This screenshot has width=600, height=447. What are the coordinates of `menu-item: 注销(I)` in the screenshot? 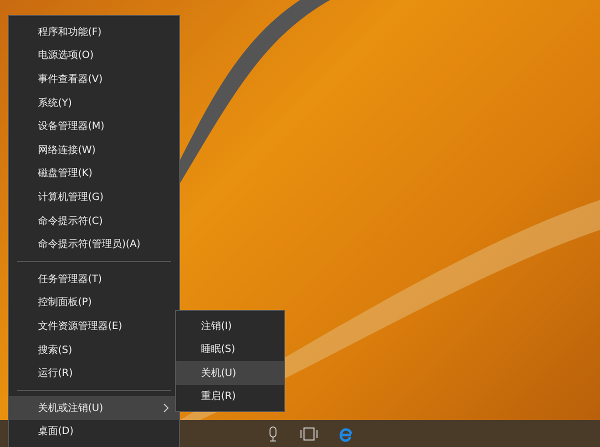 It's located at (230, 326).